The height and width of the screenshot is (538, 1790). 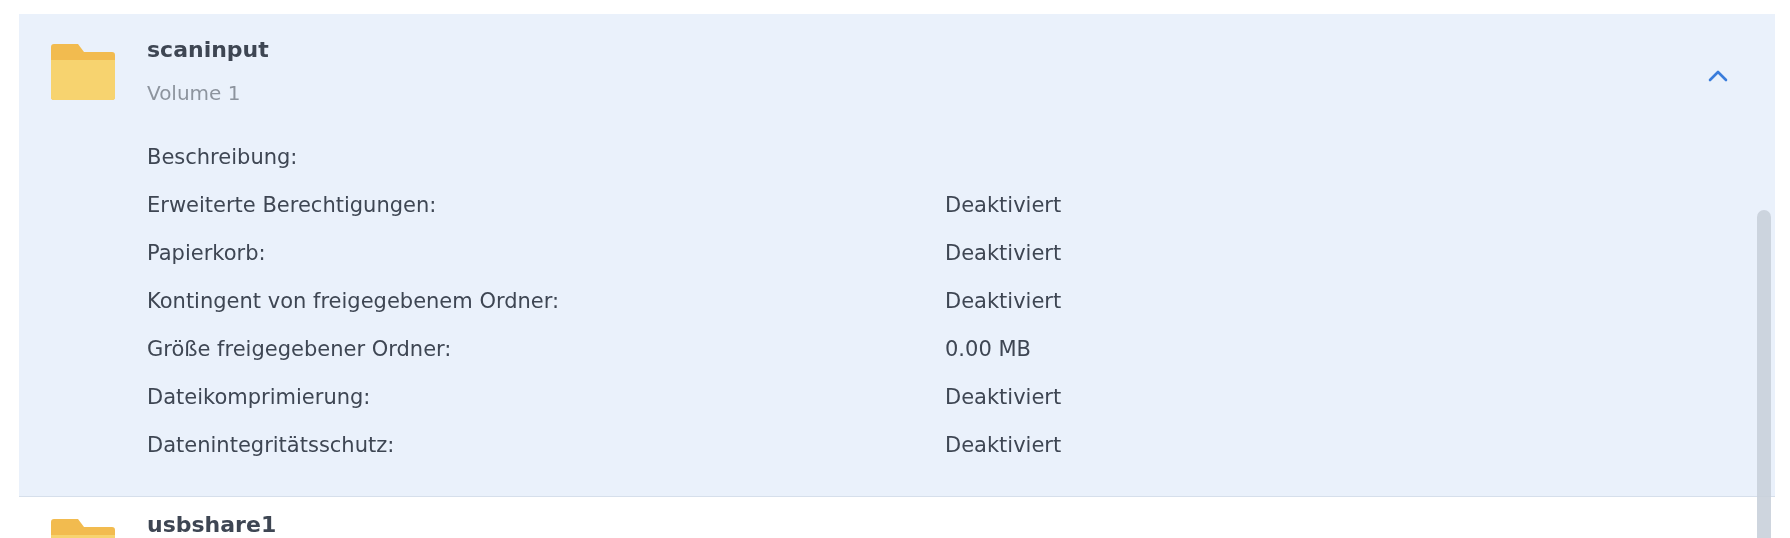 I want to click on volume-label: Volume 1, so click(x=194, y=93).